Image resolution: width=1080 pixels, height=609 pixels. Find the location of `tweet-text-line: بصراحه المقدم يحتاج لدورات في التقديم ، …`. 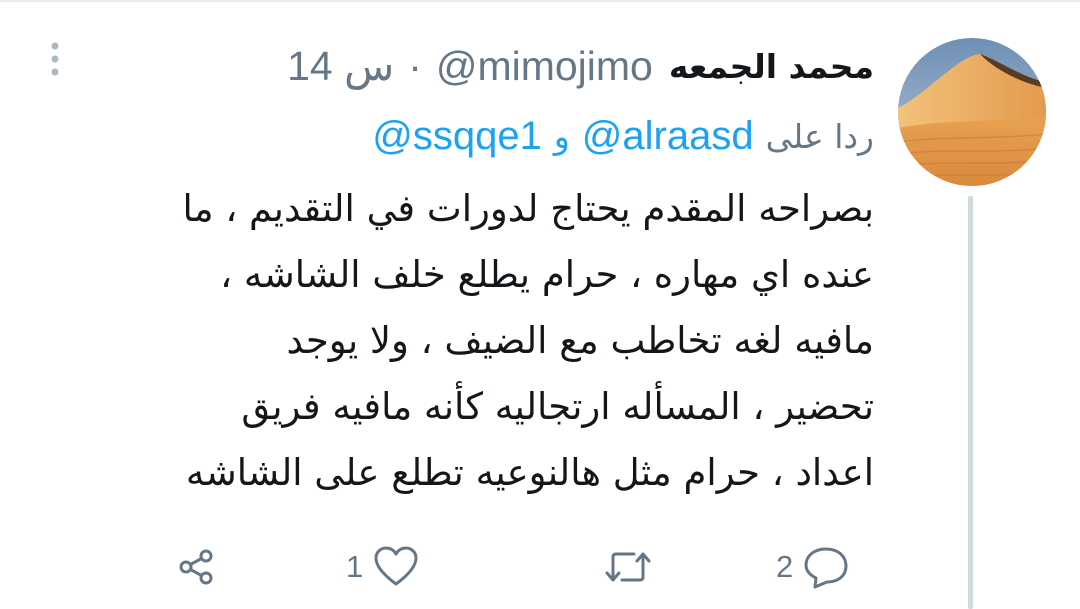

tweet-text-line: بصراحه المقدم يحتاج لدورات في التقديم ، … is located at coordinates (528, 208).